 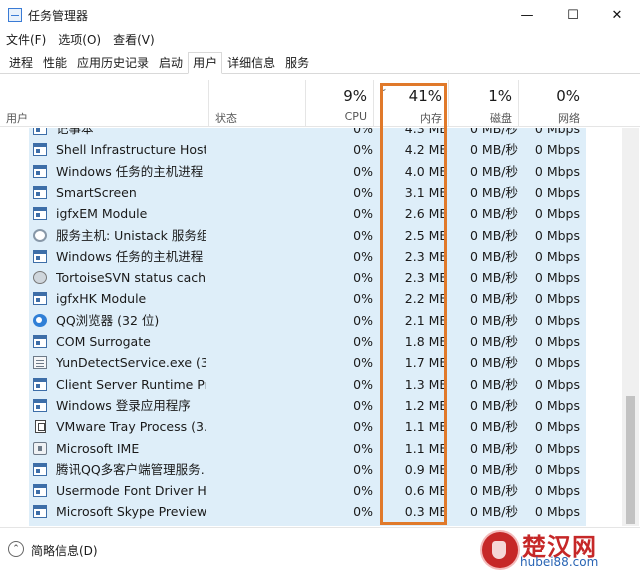 I want to click on process-row: igfxEM Module 0% 2.6 MB 0 MB/秒 0 Mbps, so click(x=293, y=213).